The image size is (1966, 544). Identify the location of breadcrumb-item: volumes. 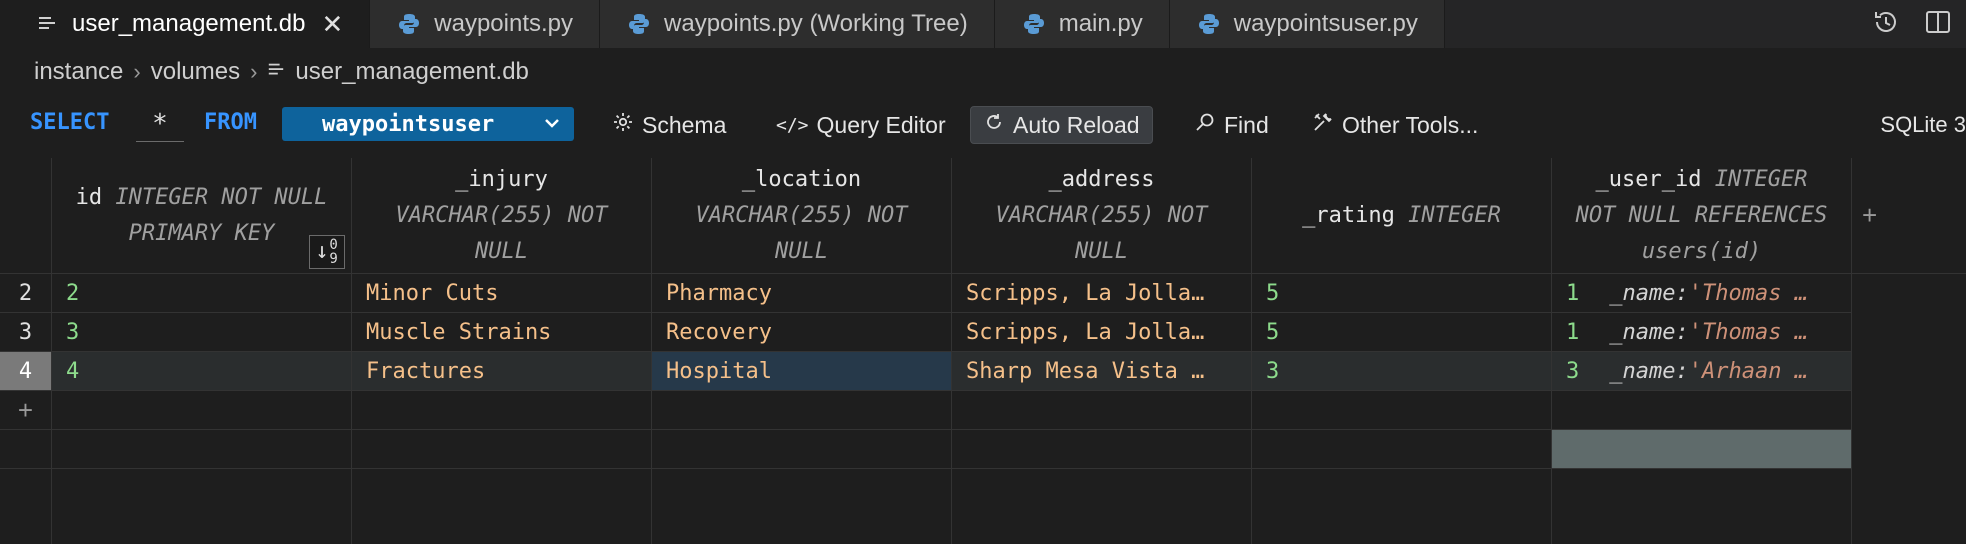
(195, 72).